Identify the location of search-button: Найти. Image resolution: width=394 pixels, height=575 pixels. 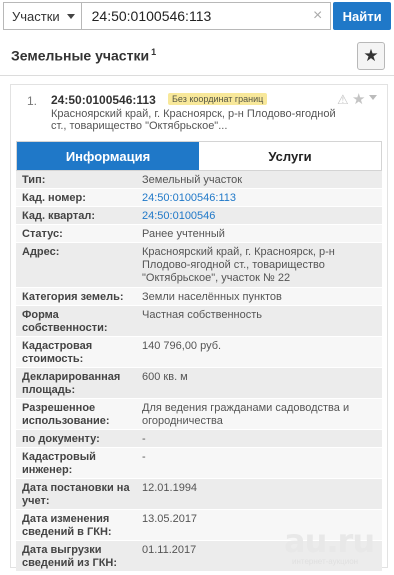
(362, 16).